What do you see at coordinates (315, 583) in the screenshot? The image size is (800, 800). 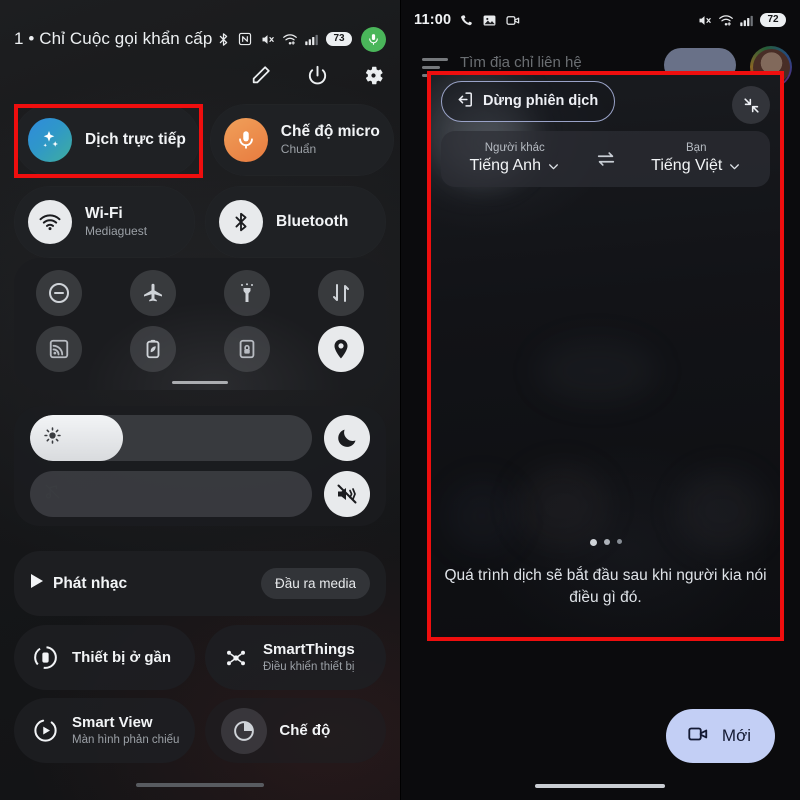 I see `media-output-button: Đầu ra media` at bounding box center [315, 583].